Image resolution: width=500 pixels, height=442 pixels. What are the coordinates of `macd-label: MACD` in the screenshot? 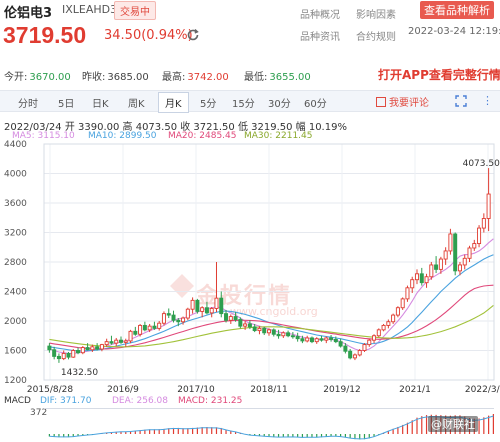 It's located at (17, 401).